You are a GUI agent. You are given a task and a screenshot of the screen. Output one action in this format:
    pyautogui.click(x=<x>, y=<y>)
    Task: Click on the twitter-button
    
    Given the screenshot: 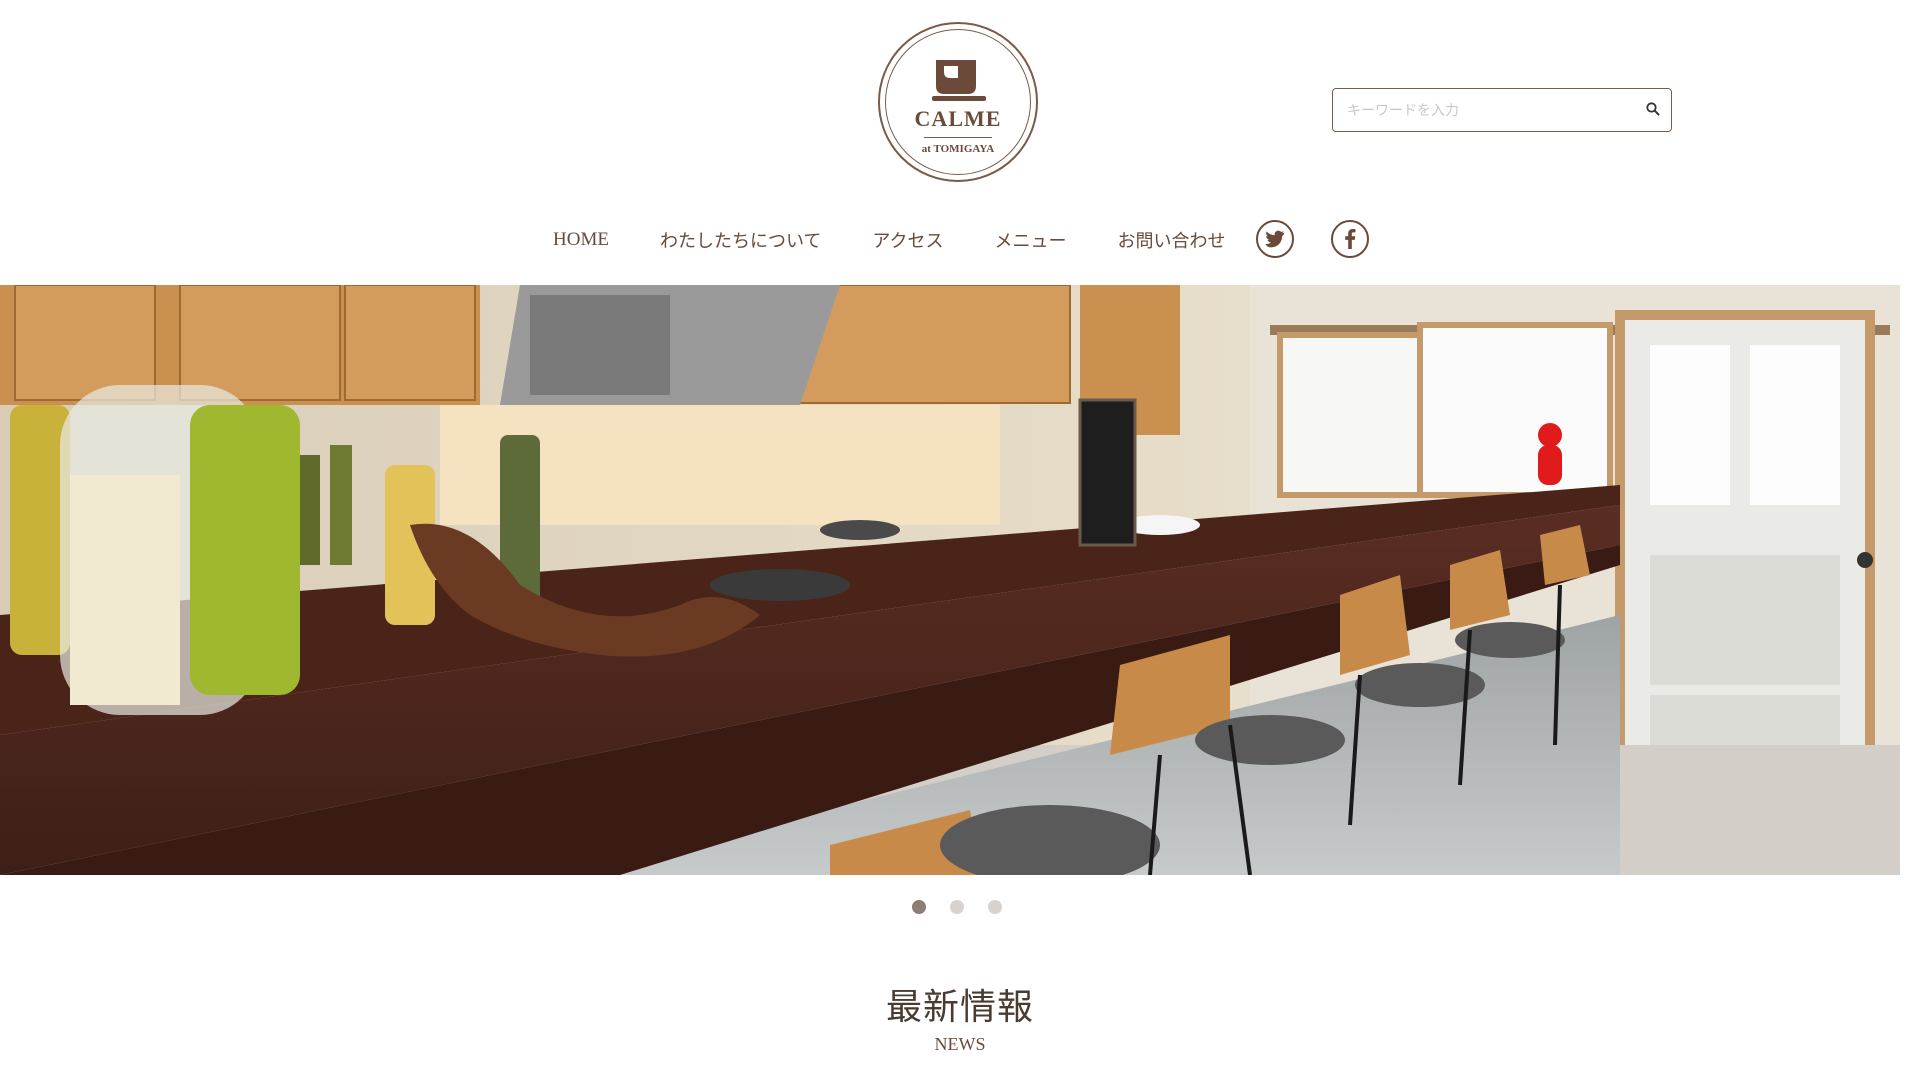 What is the action you would take?
    pyautogui.click(x=1275, y=239)
    